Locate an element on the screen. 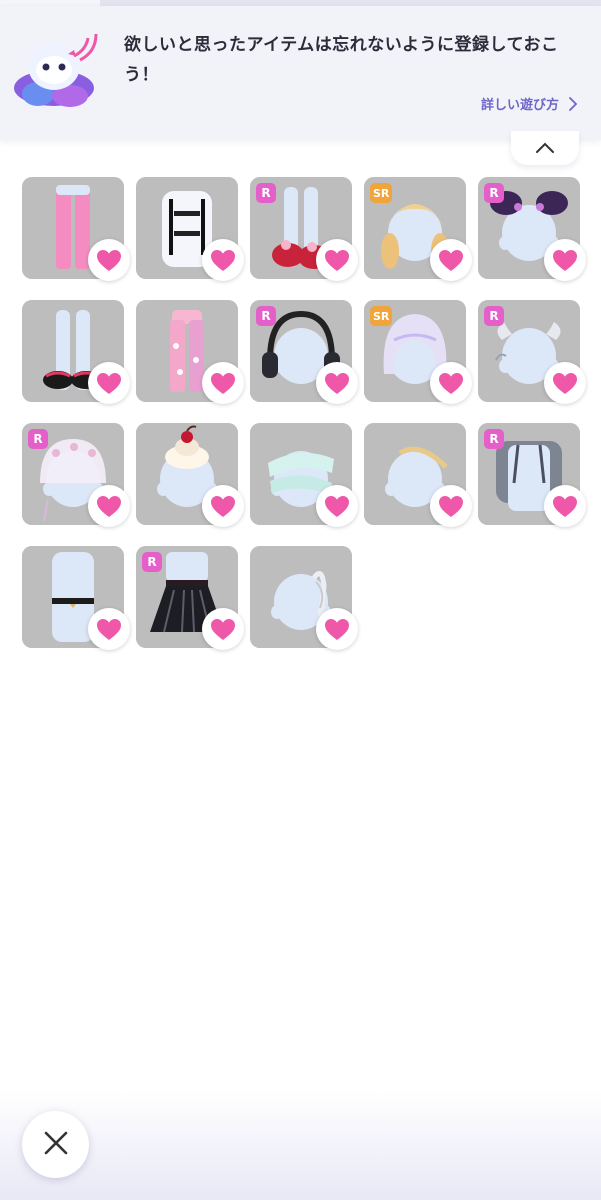 This screenshot has width=601, height=1200. chevron-right-icon is located at coordinates (573, 106).